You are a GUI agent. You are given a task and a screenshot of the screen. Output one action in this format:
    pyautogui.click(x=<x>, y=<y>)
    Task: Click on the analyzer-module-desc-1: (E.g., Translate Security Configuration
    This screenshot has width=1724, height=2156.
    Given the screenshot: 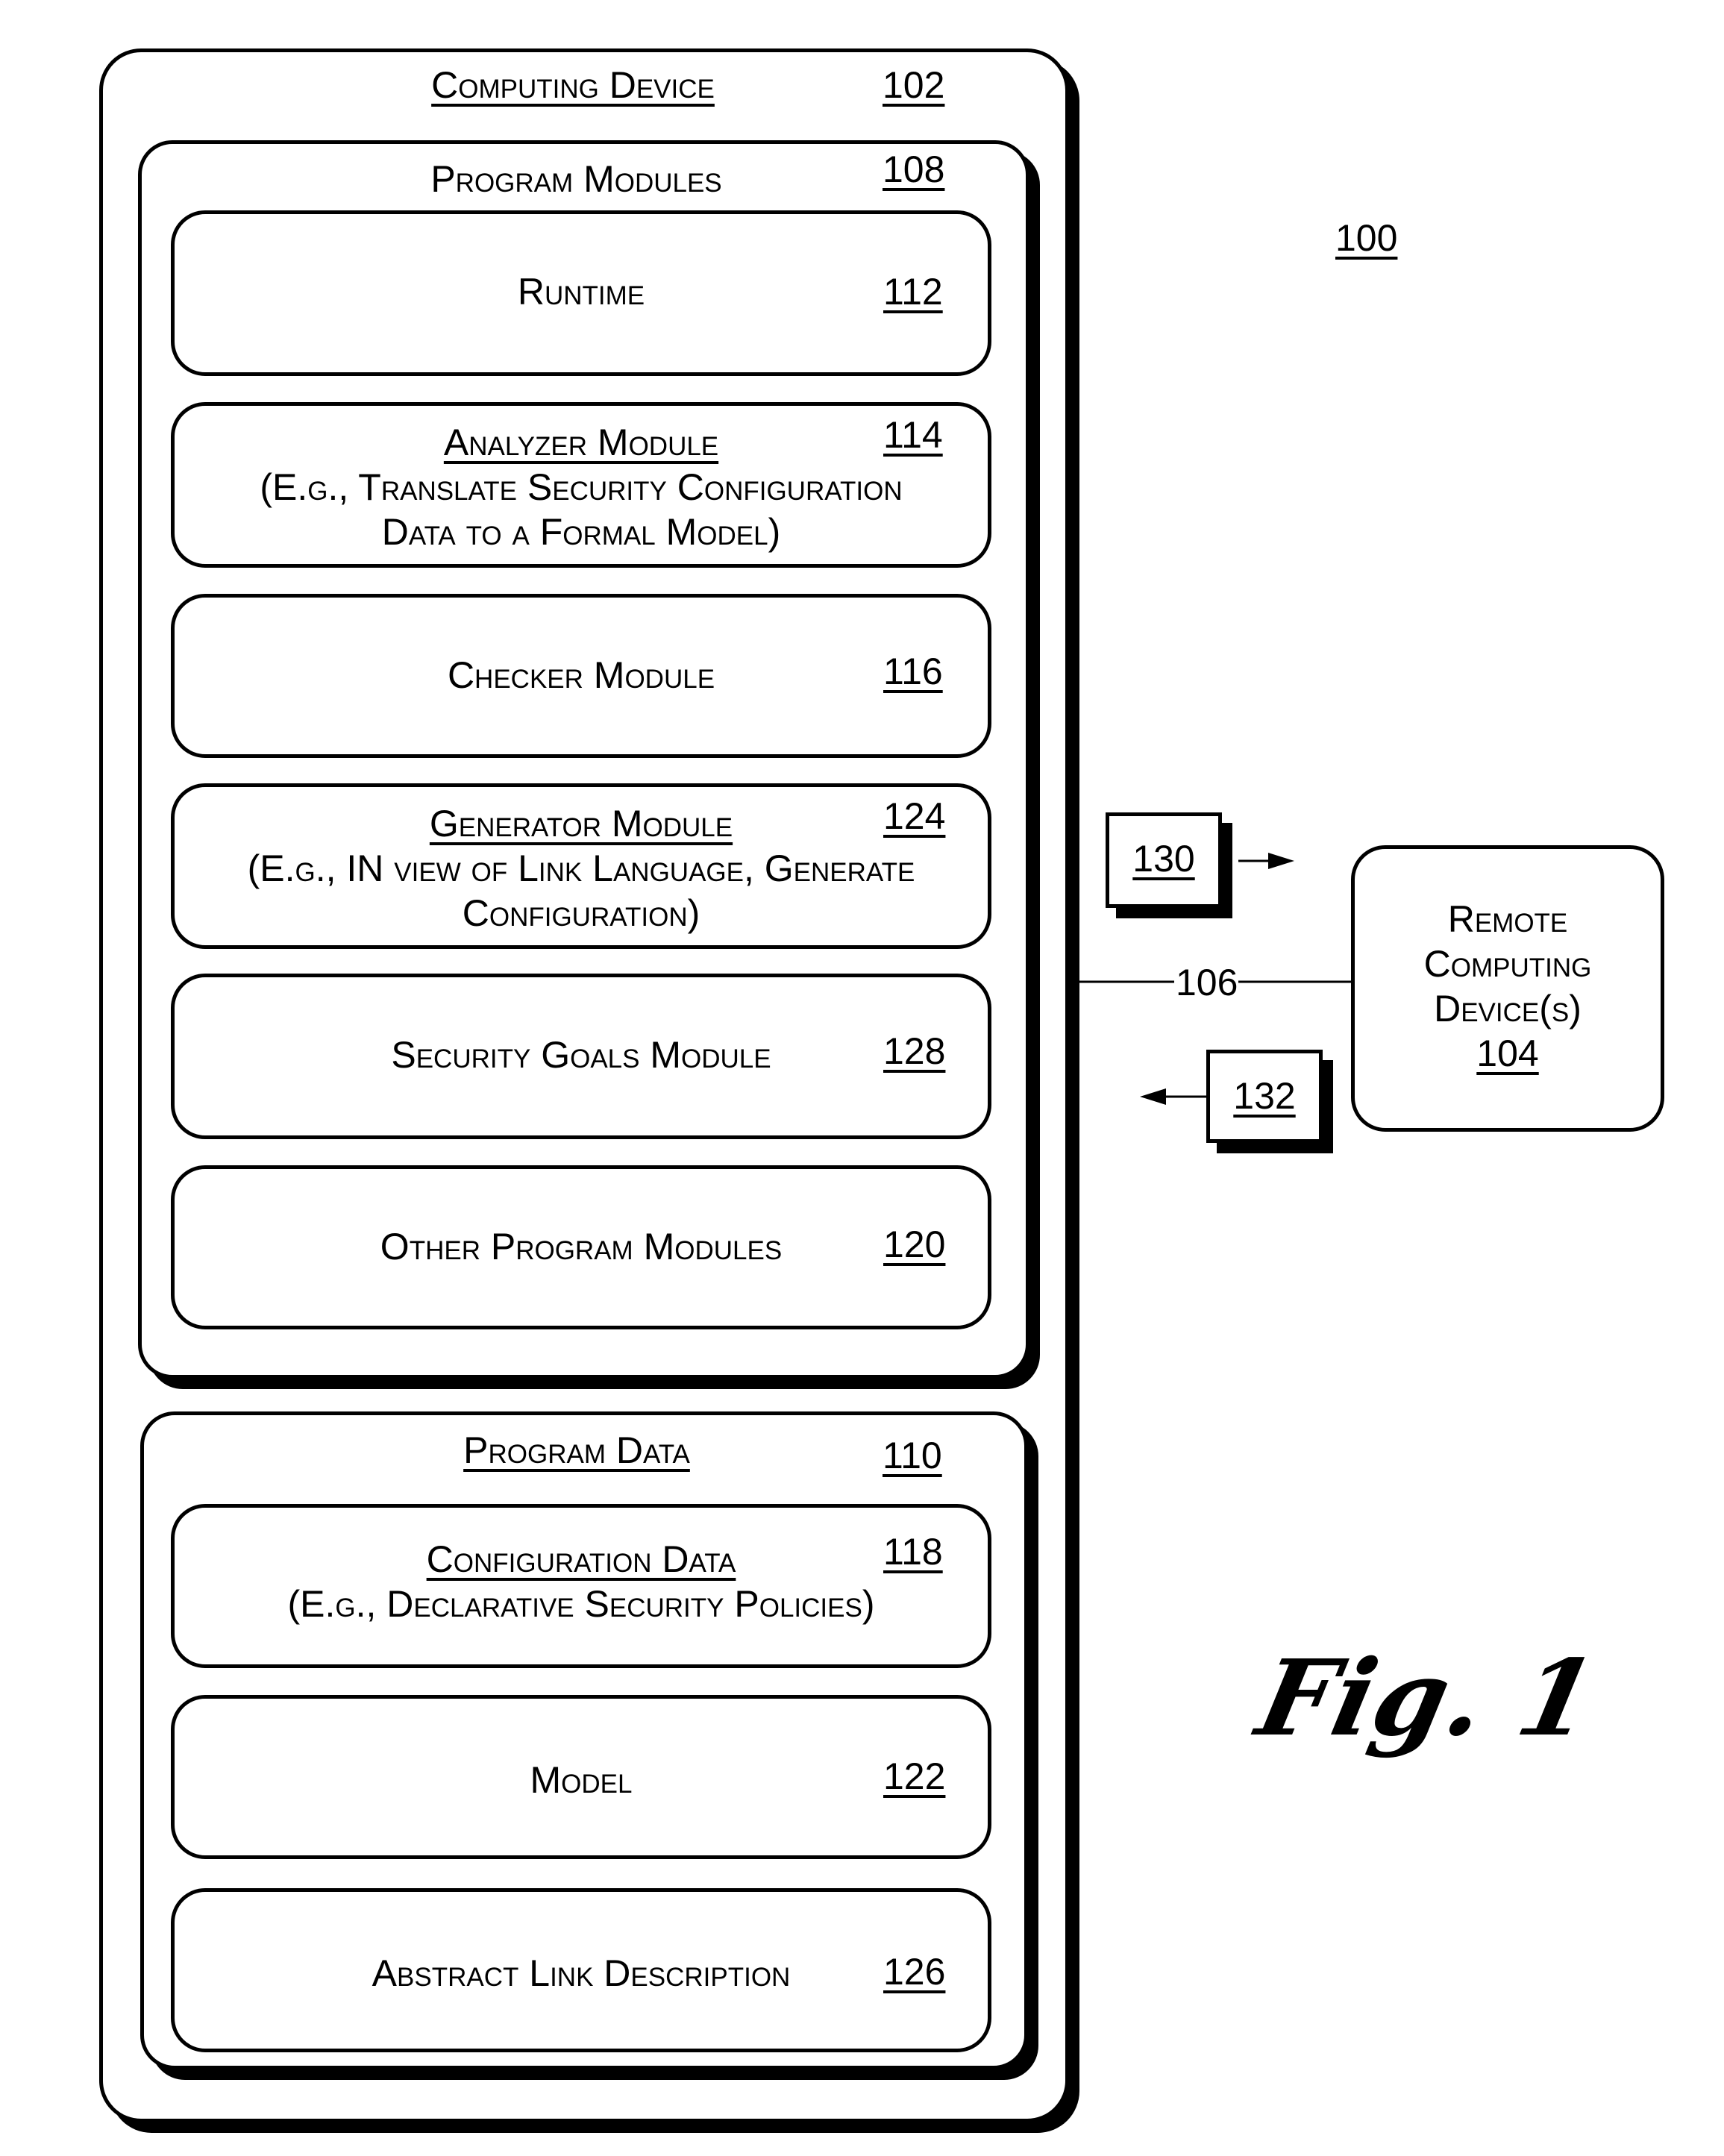 What is the action you would take?
    pyautogui.click(x=581, y=487)
    